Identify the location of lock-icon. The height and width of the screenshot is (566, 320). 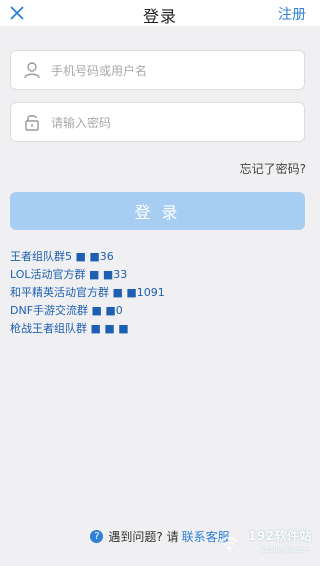
(32, 122).